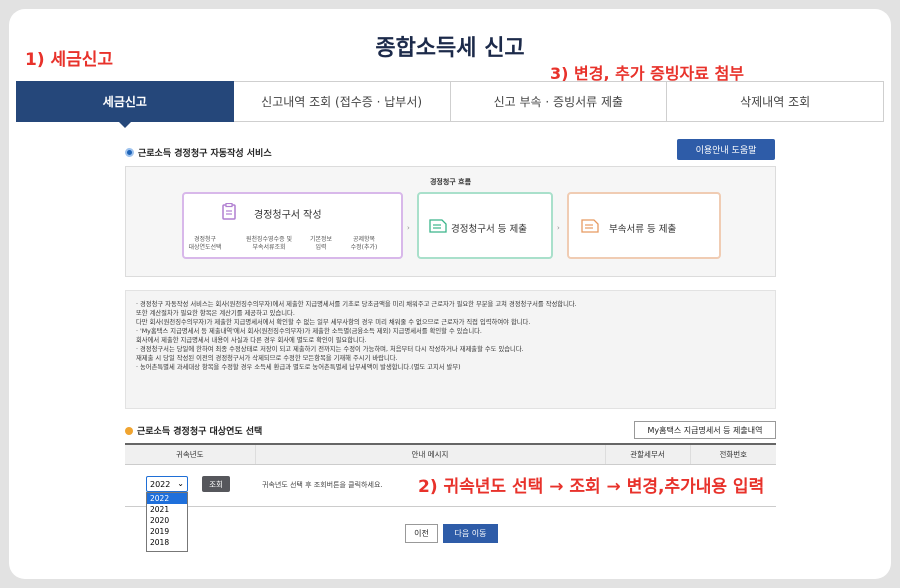  What do you see at coordinates (648, 454) in the screenshot?
I see `column-header: 관할세무서` at bounding box center [648, 454].